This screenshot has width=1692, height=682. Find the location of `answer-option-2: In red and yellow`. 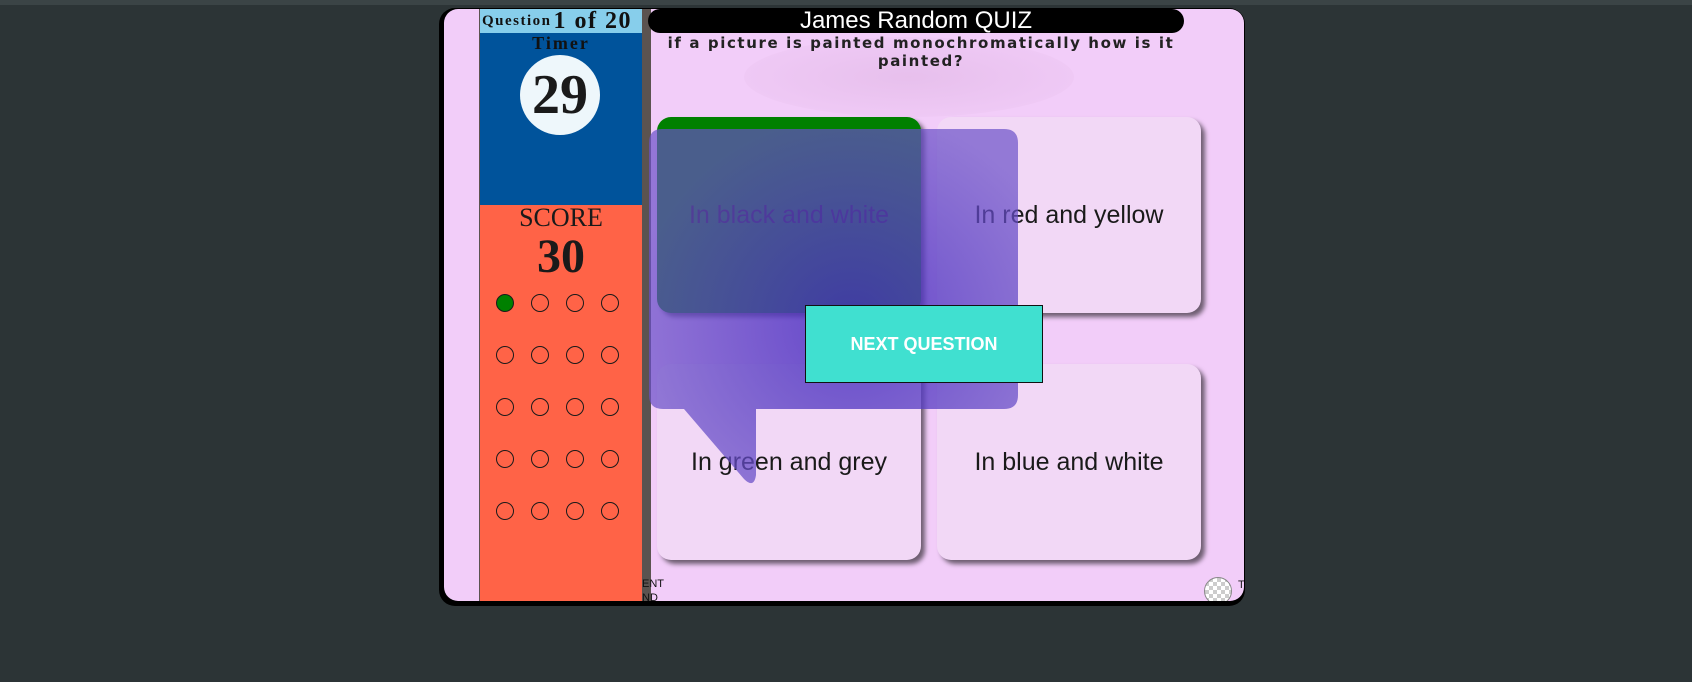

answer-option-2: In red and yellow is located at coordinates (1069, 215).